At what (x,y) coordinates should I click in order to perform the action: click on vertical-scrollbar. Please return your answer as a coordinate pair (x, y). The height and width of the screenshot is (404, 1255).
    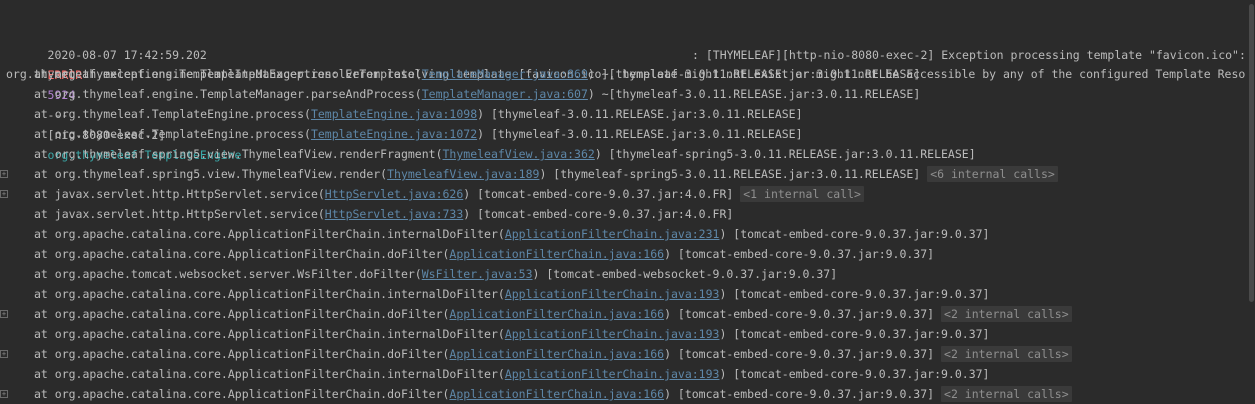
    Looking at the image, I should click on (1251, 202).